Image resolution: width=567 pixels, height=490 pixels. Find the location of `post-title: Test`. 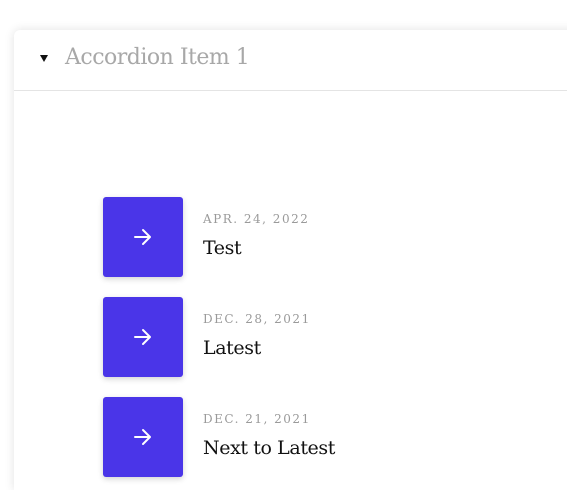

post-title: Test is located at coordinates (222, 248).